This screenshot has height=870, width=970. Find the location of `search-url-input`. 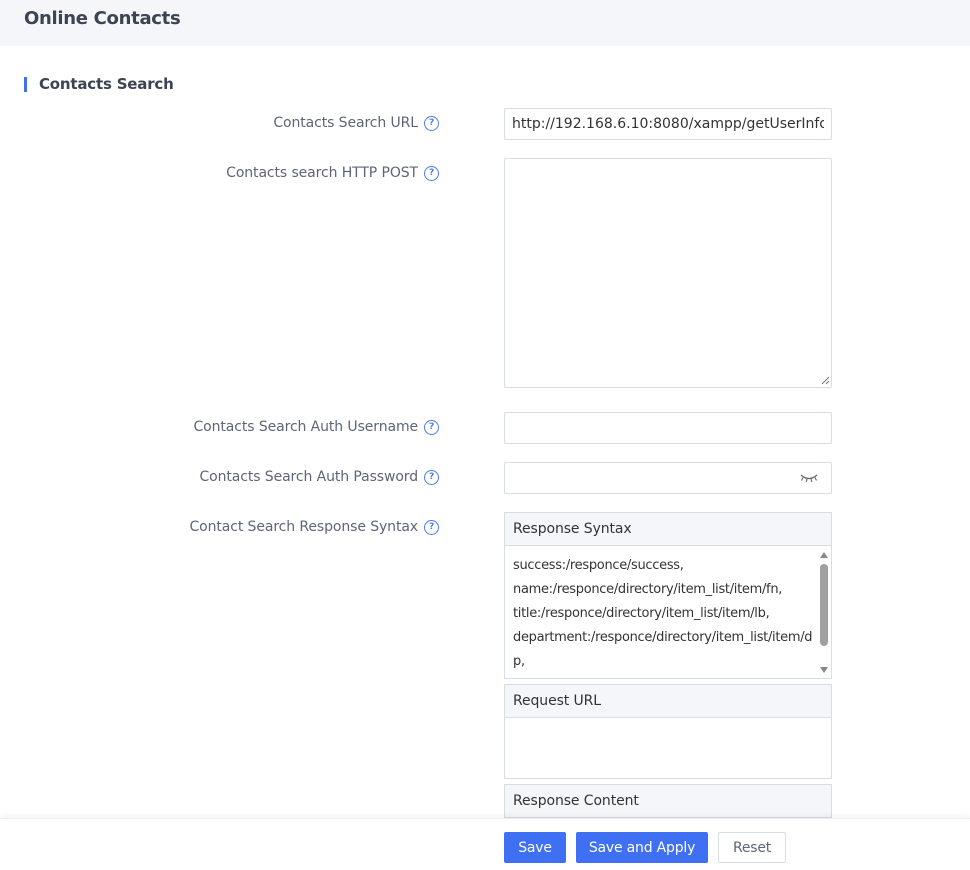

search-url-input is located at coordinates (668, 124).